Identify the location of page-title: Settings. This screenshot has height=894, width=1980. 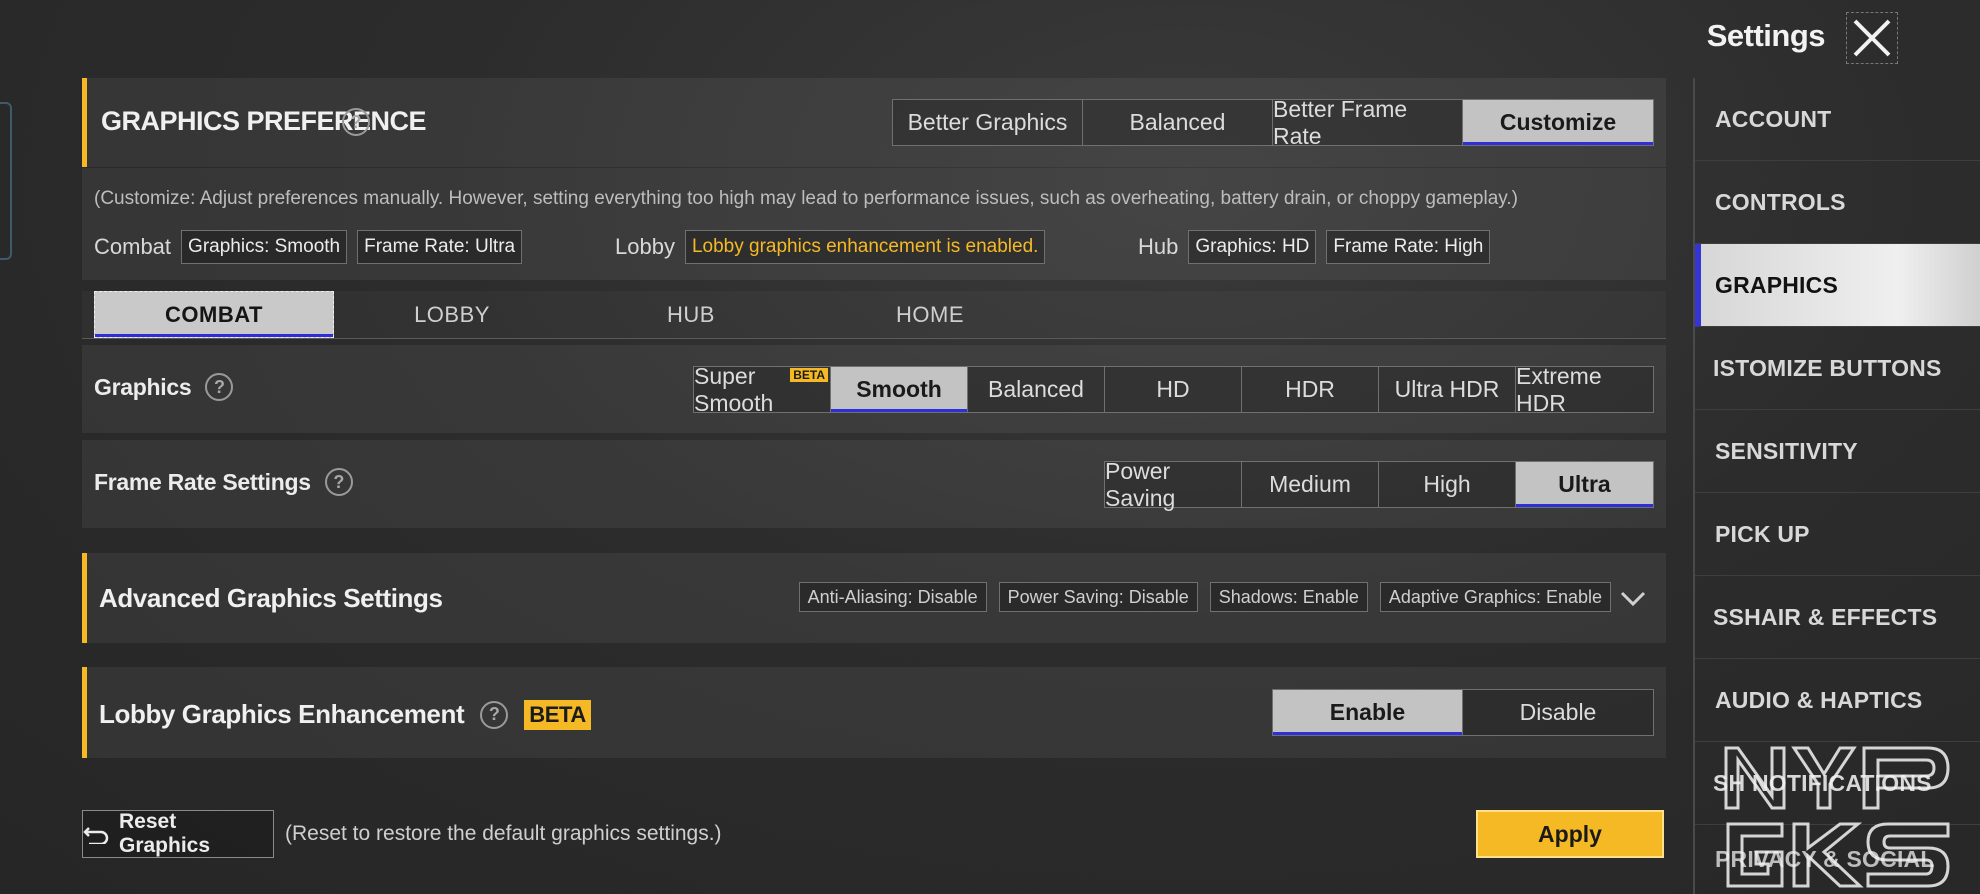
(1766, 35).